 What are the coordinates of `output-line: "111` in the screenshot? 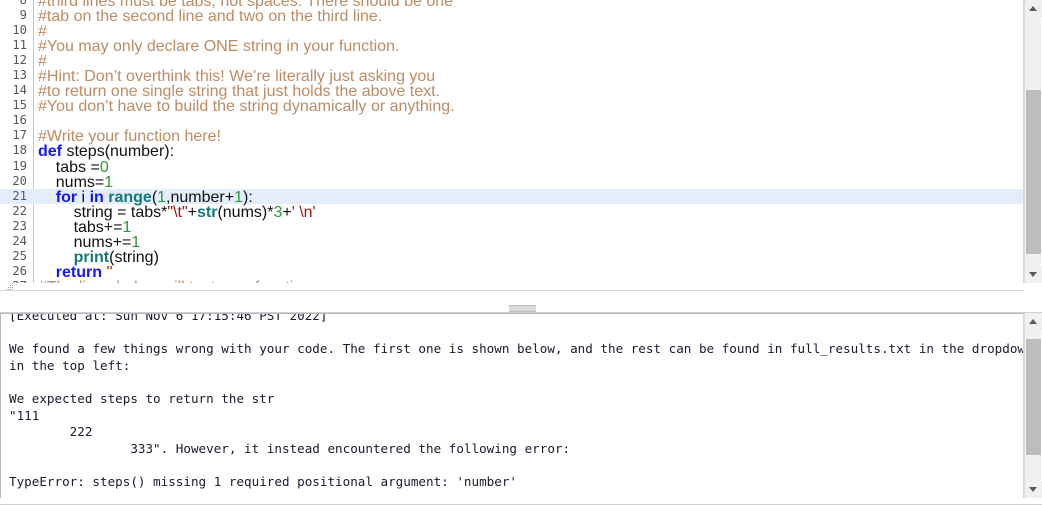 It's located at (24, 415).